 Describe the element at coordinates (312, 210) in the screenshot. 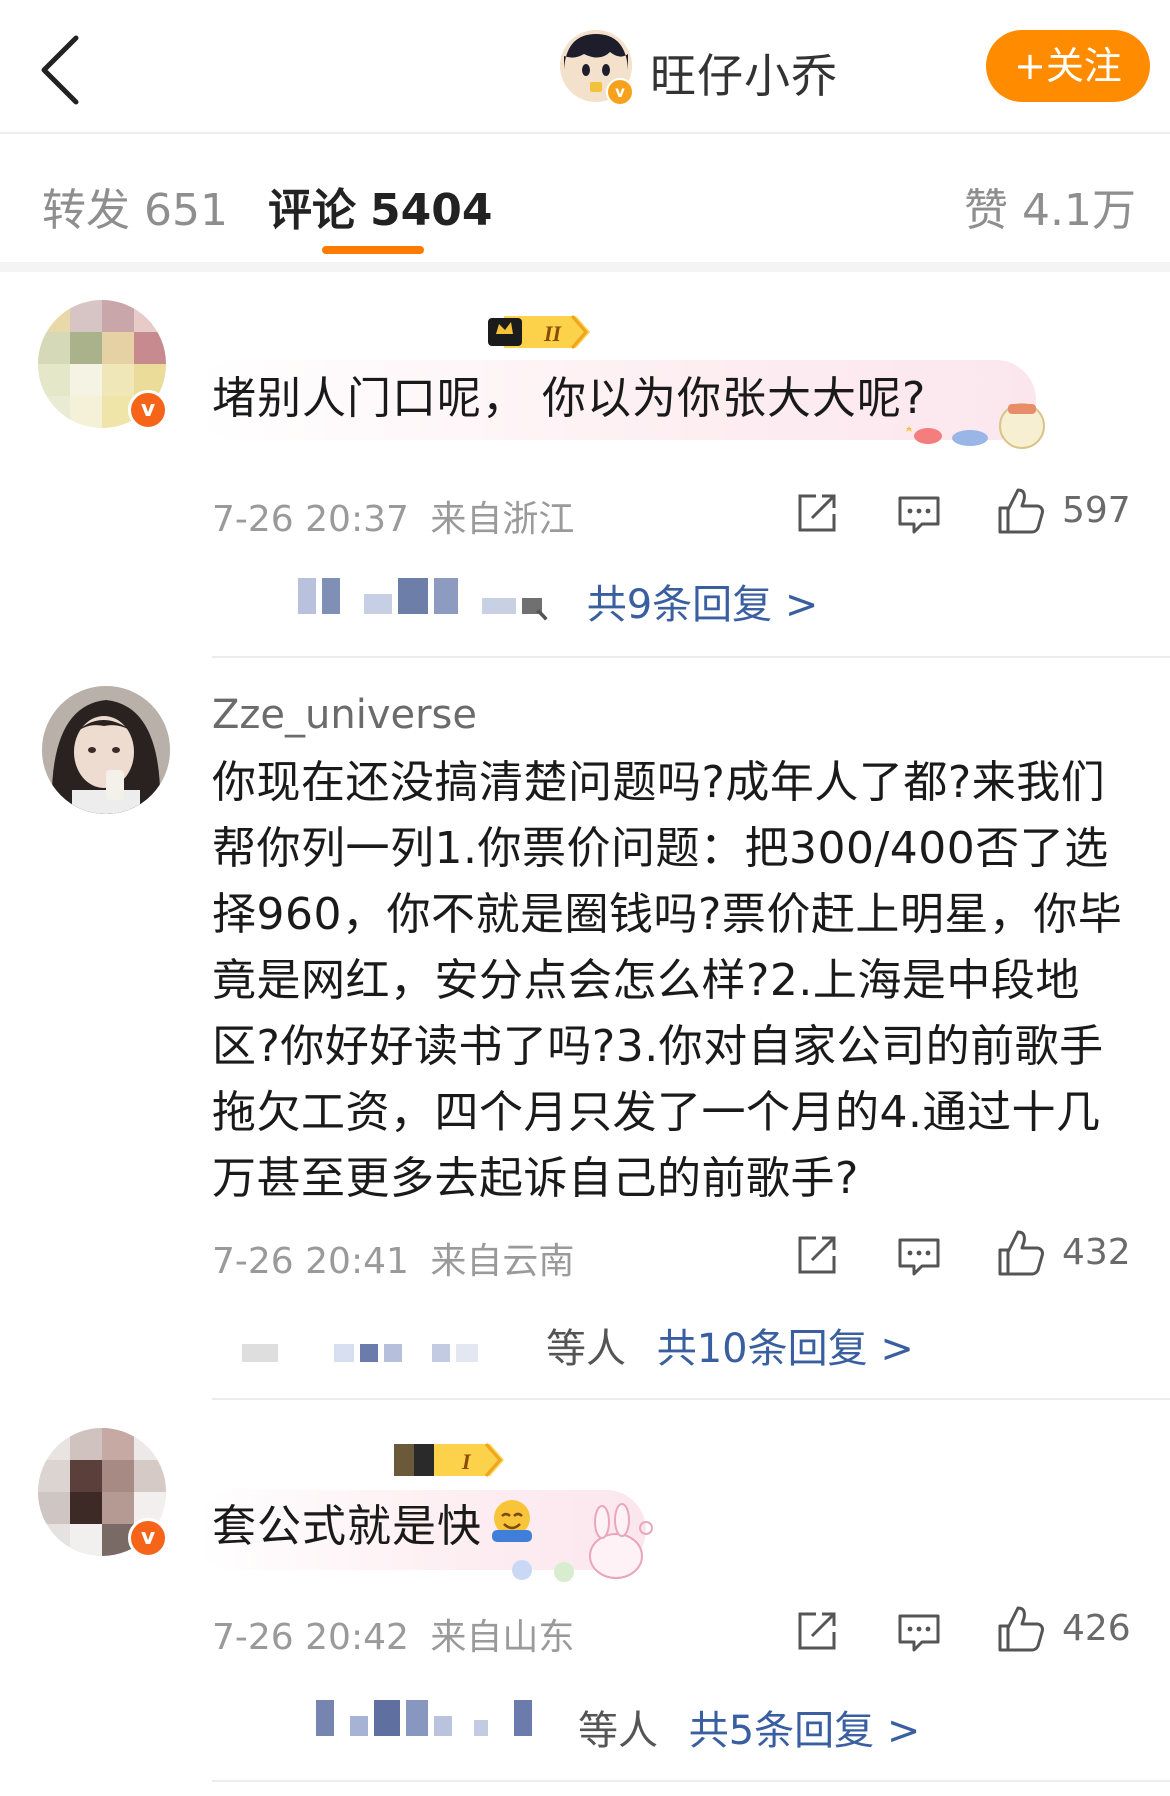

I see `tab-comment-label: 评论` at that location.